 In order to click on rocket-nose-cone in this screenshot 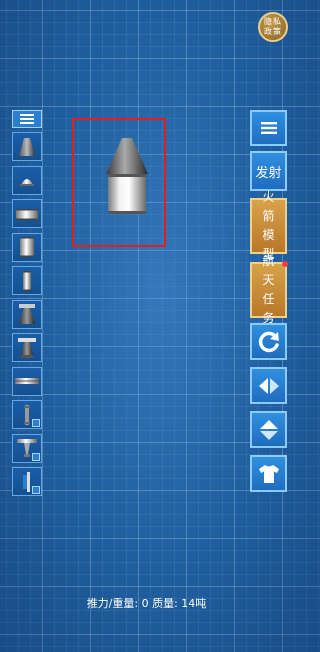, I will do `click(127, 156)`.